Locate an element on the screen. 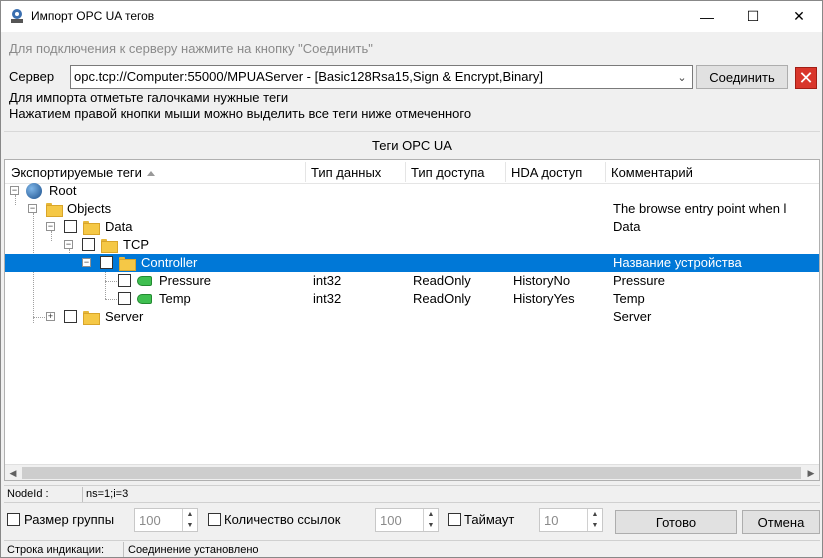 The image size is (823, 558). cancel-button: Отмена is located at coordinates (781, 522).